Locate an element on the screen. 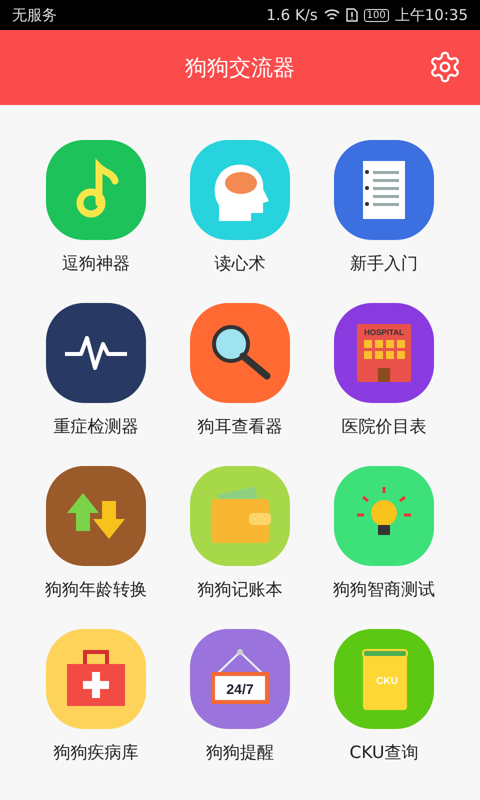  hospital-sign: HOSPITAL is located at coordinates (384, 332).